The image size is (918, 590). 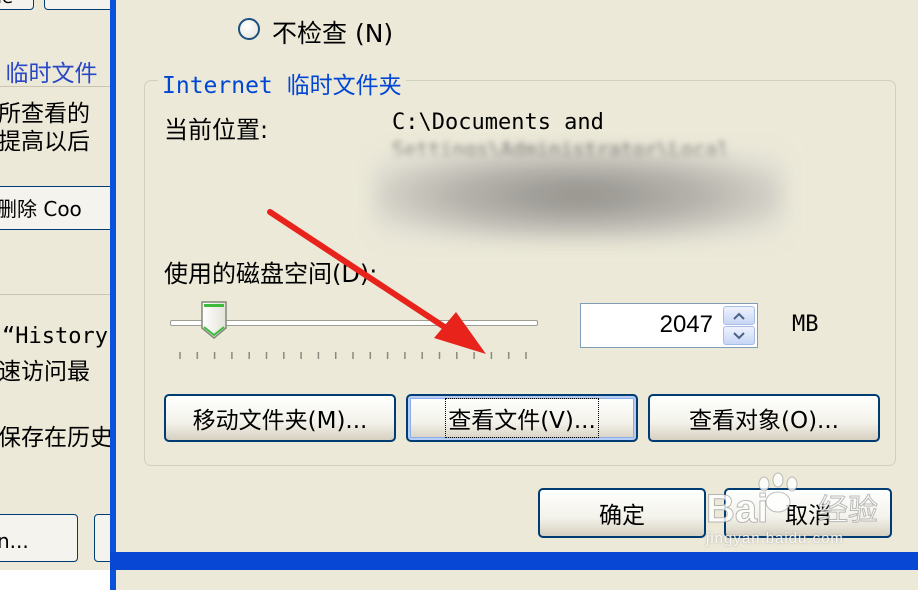 I want to click on slider-tick-marks, so click(x=353, y=355).